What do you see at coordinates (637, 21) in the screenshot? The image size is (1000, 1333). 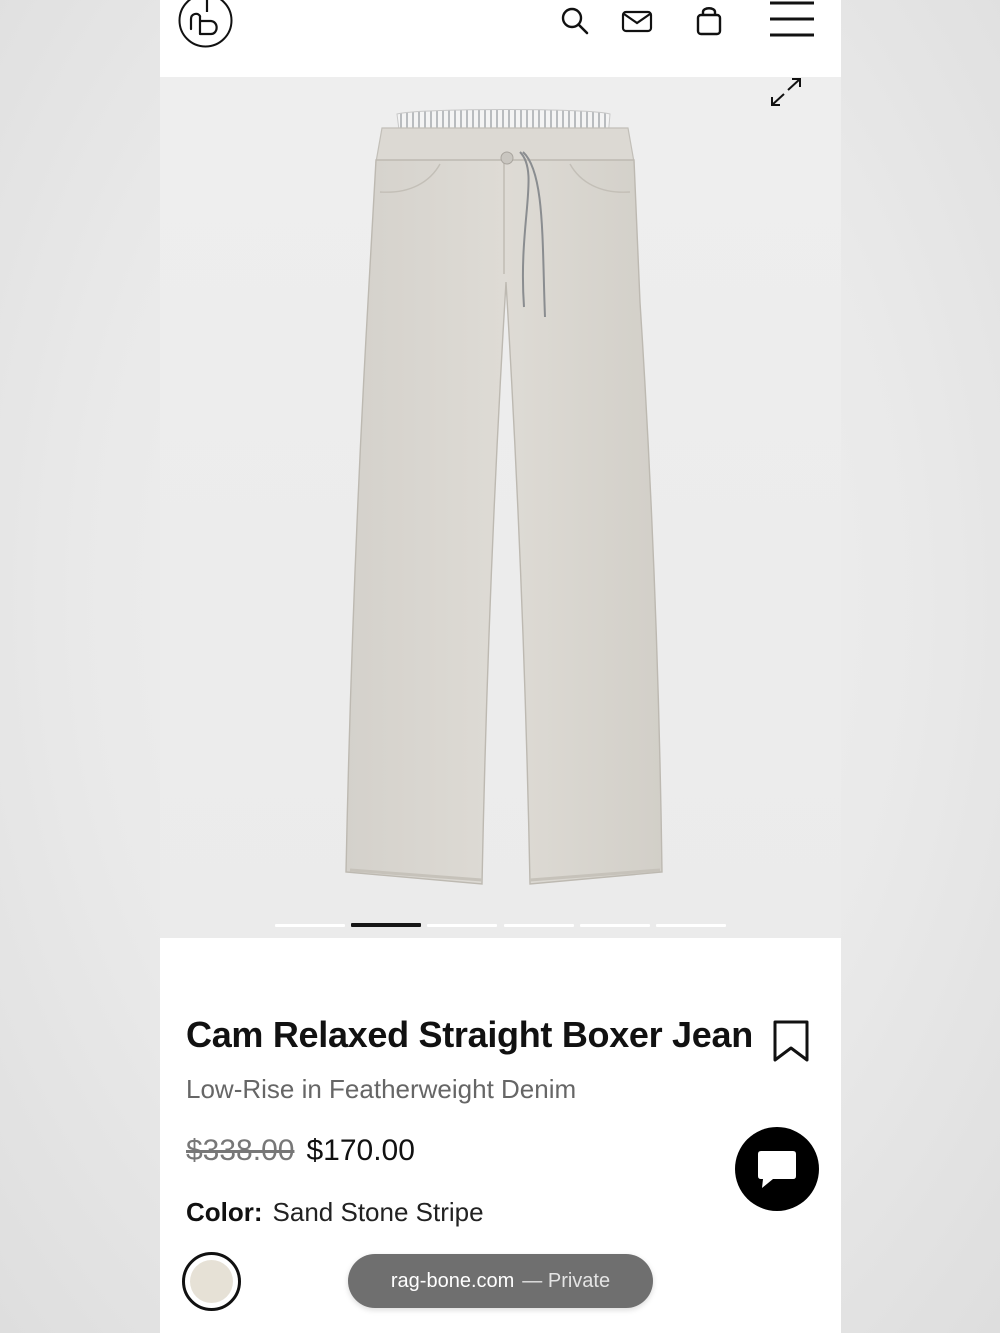 I see `mail-icon` at bounding box center [637, 21].